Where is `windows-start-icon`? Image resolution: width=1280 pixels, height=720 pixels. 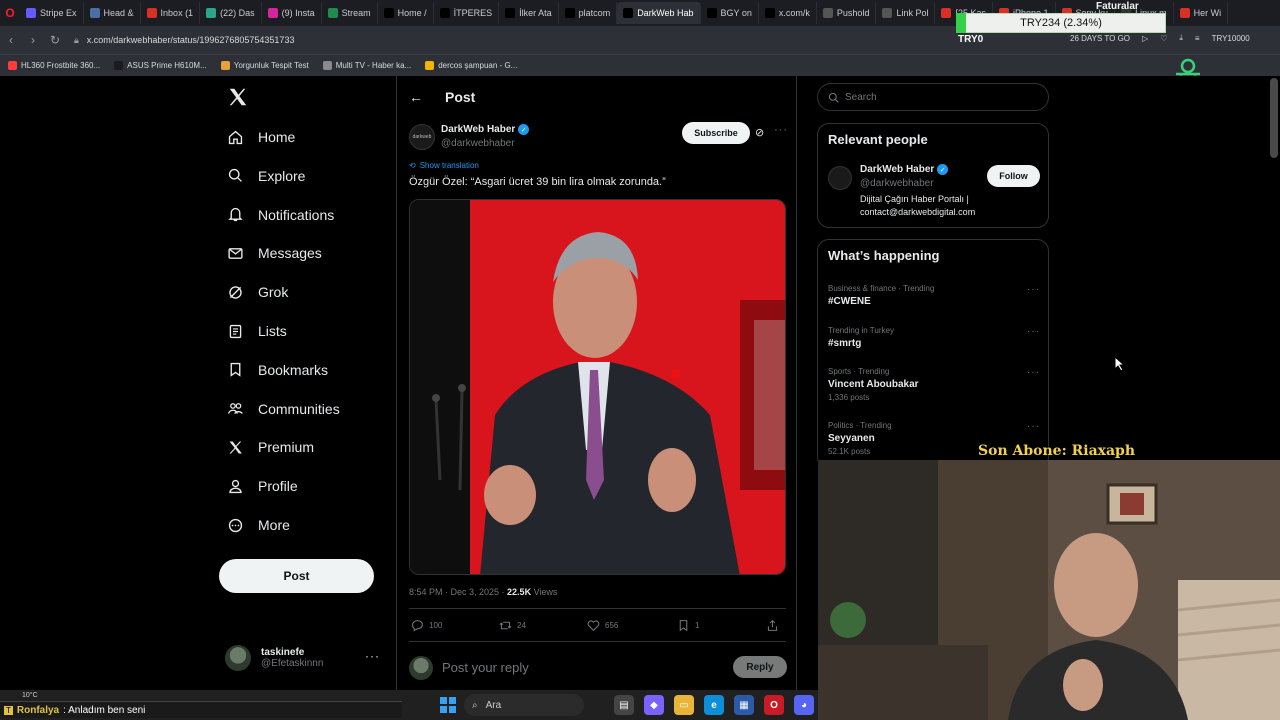
windows-start-icon is located at coordinates (448, 705).